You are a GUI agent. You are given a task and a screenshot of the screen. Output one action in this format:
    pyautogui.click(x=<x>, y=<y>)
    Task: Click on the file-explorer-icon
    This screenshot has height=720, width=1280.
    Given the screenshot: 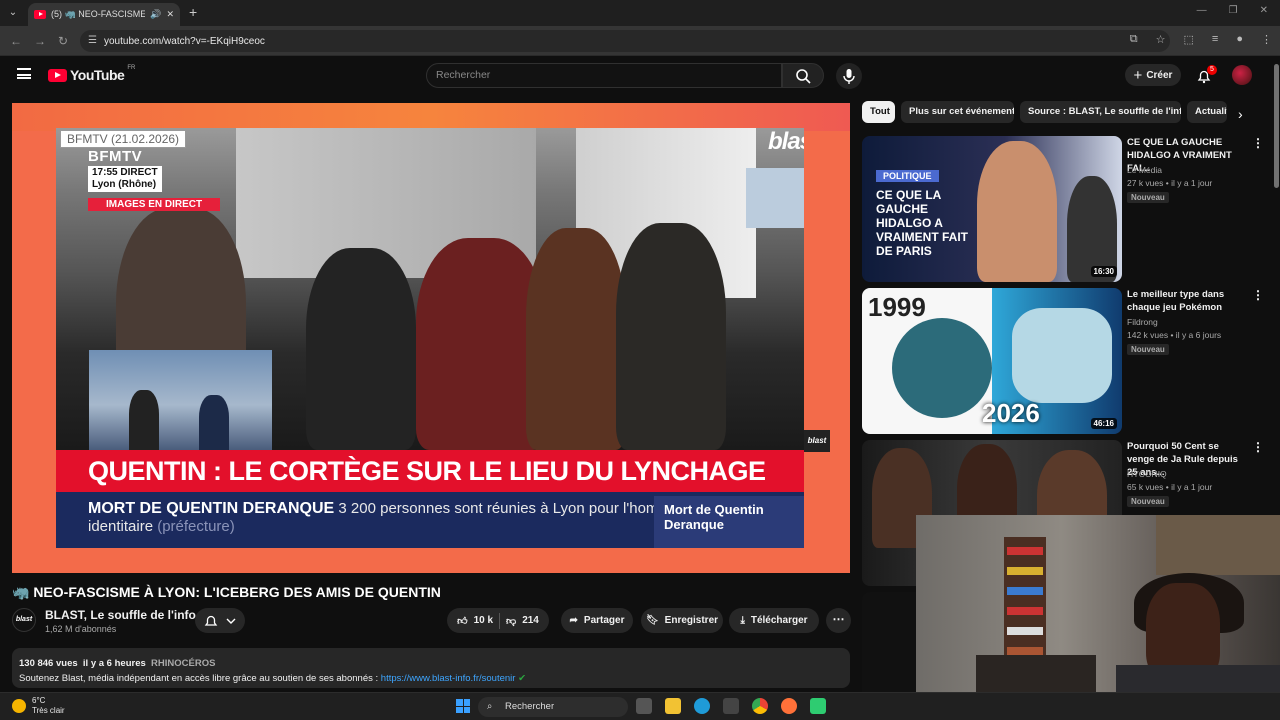 What is the action you would take?
    pyautogui.click(x=673, y=706)
    